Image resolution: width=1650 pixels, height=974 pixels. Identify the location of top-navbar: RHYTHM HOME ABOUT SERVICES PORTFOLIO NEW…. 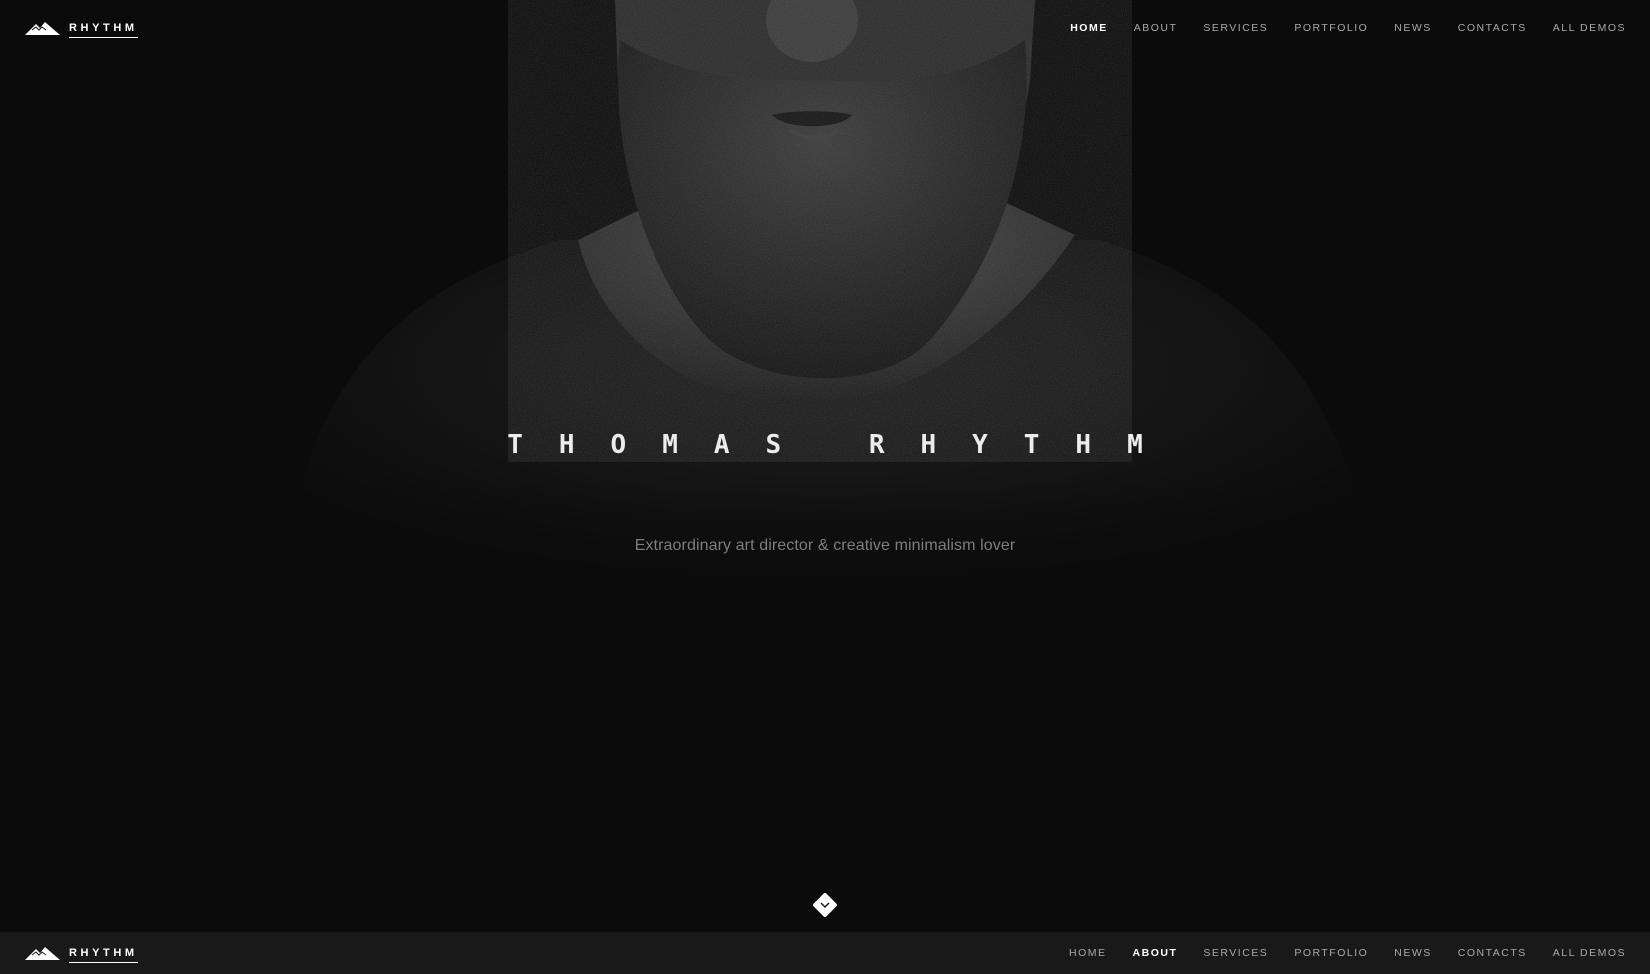
(825, 28).